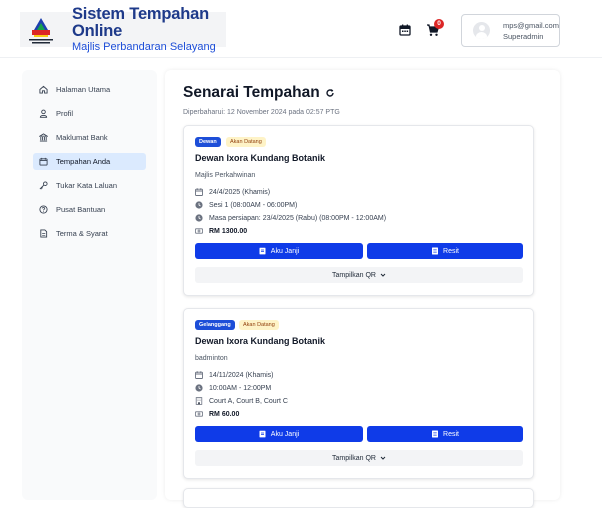 This screenshot has width=602, height=508. Describe the element at coordinates (199, 401) in the screenshot. I see `building-icon` at that location.